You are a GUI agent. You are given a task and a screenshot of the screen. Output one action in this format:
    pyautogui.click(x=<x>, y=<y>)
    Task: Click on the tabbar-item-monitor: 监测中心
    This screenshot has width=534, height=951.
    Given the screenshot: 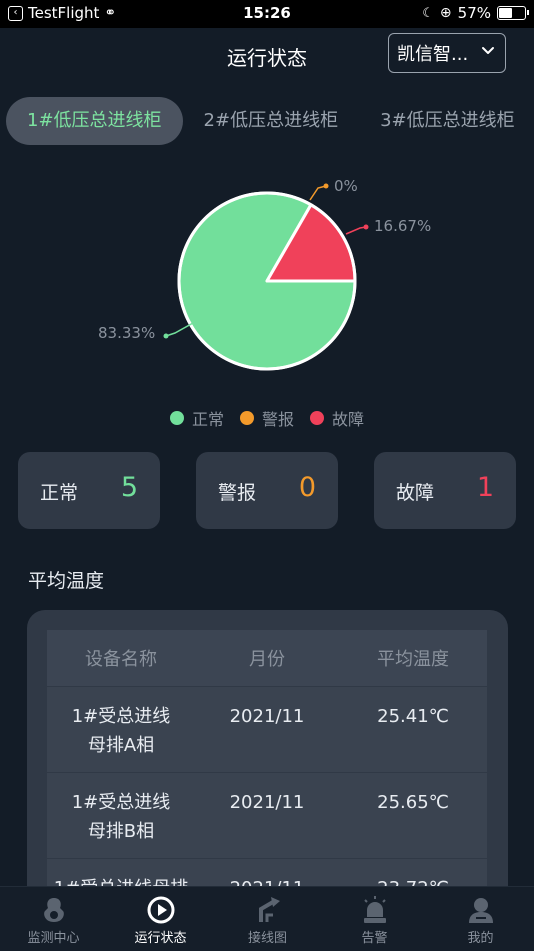 What is the action you would take?
    pyautogui.click(x=53, y=919)
    